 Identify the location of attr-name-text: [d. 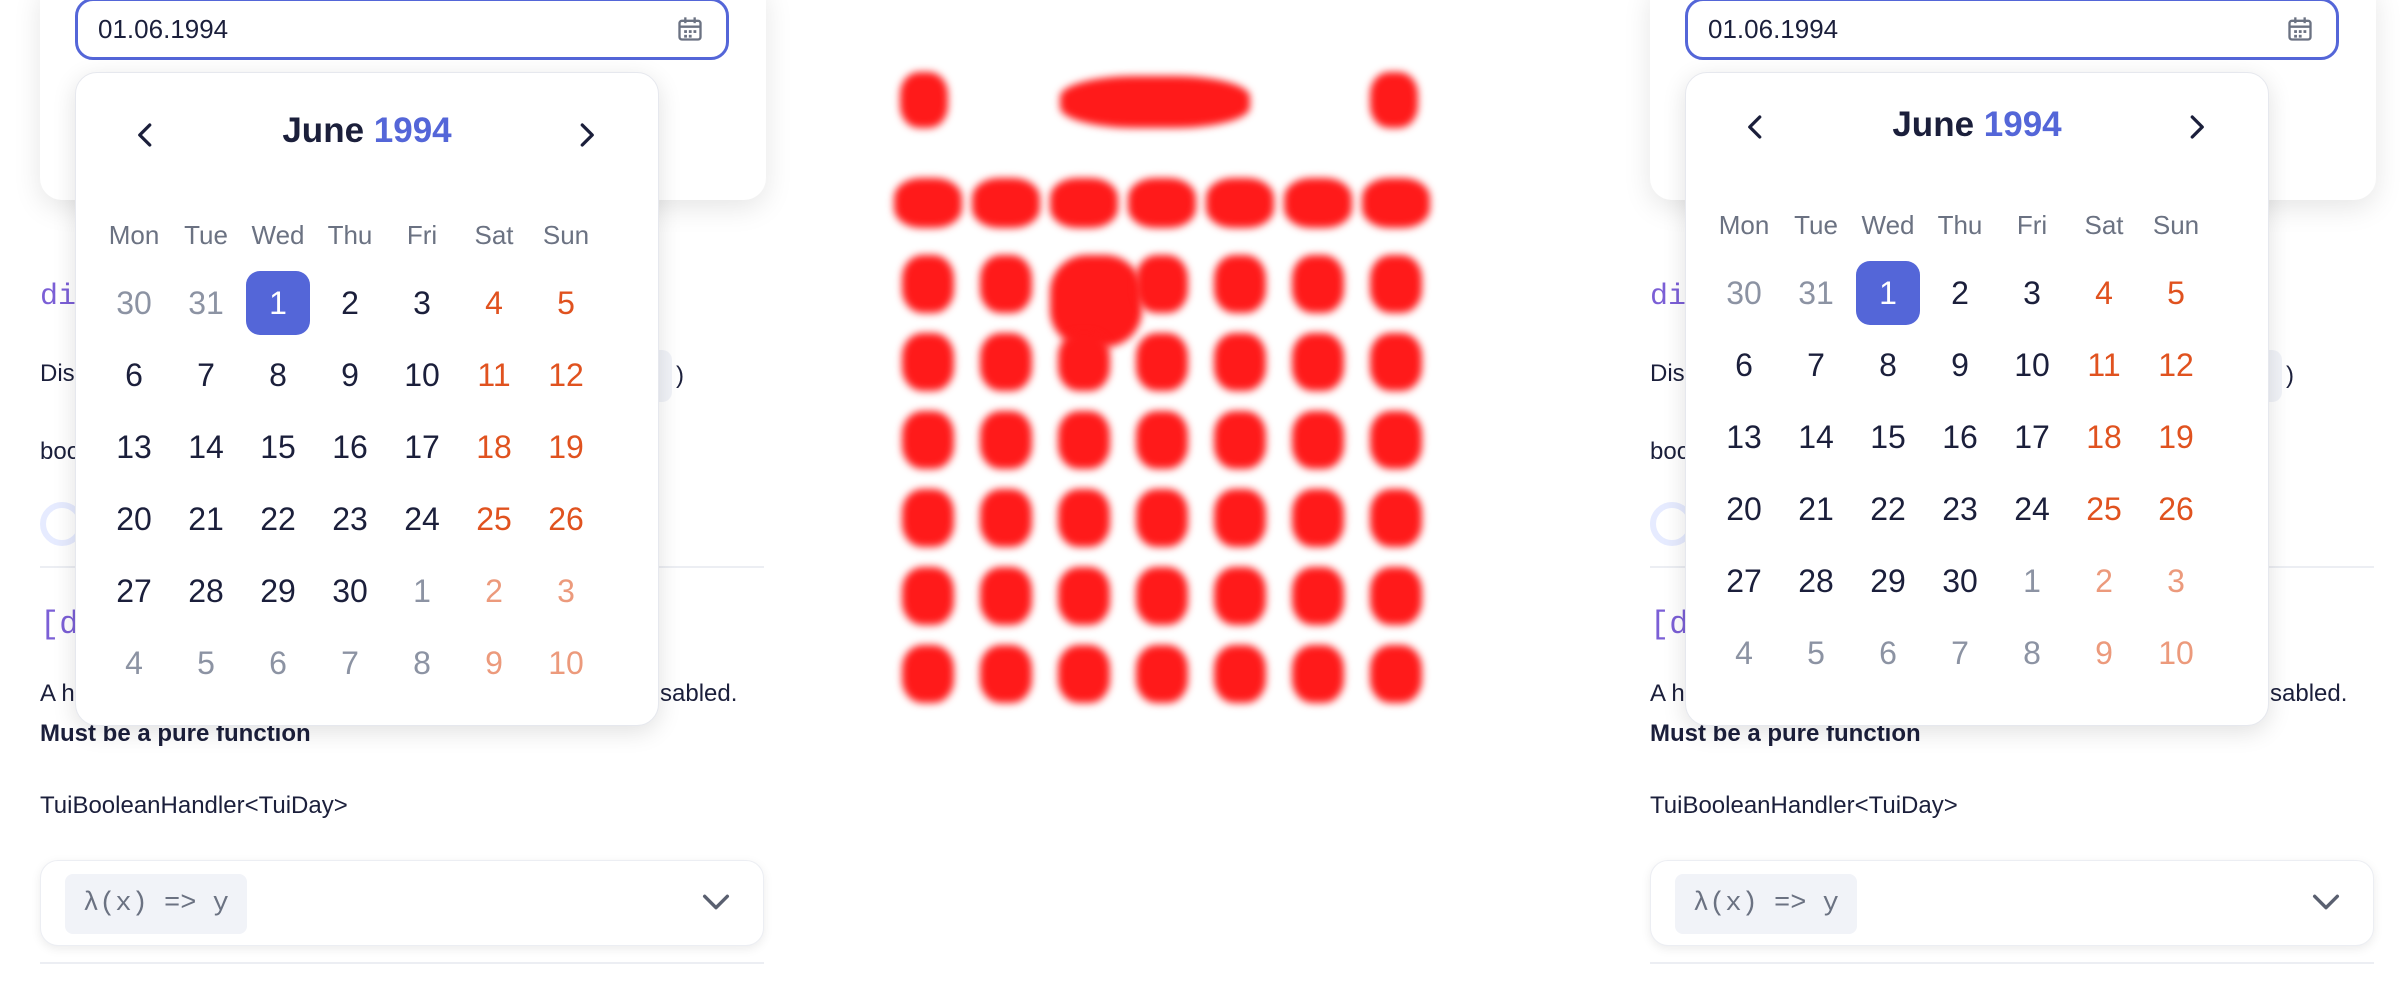
(1669, 624).